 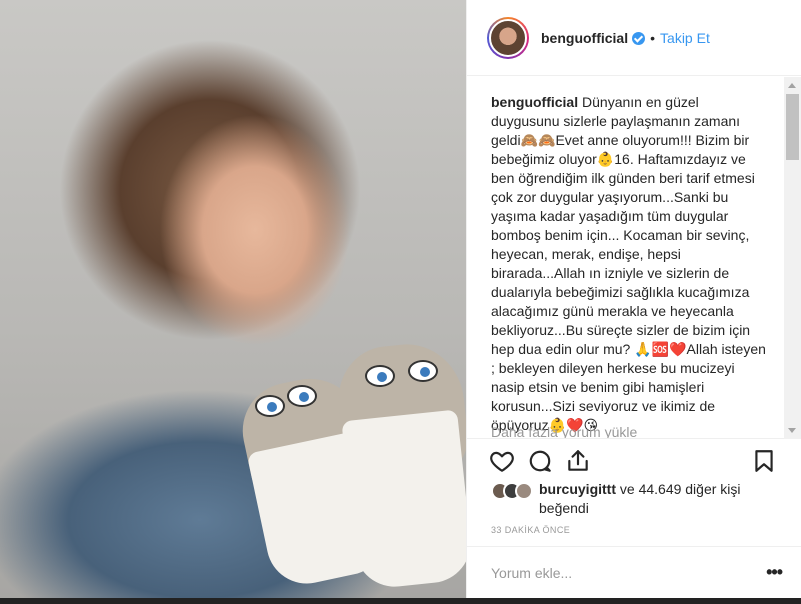 What do you see at coordinates (634, 460) in the screenshot?
I see `action-bar` at bounding box center [634, 460].